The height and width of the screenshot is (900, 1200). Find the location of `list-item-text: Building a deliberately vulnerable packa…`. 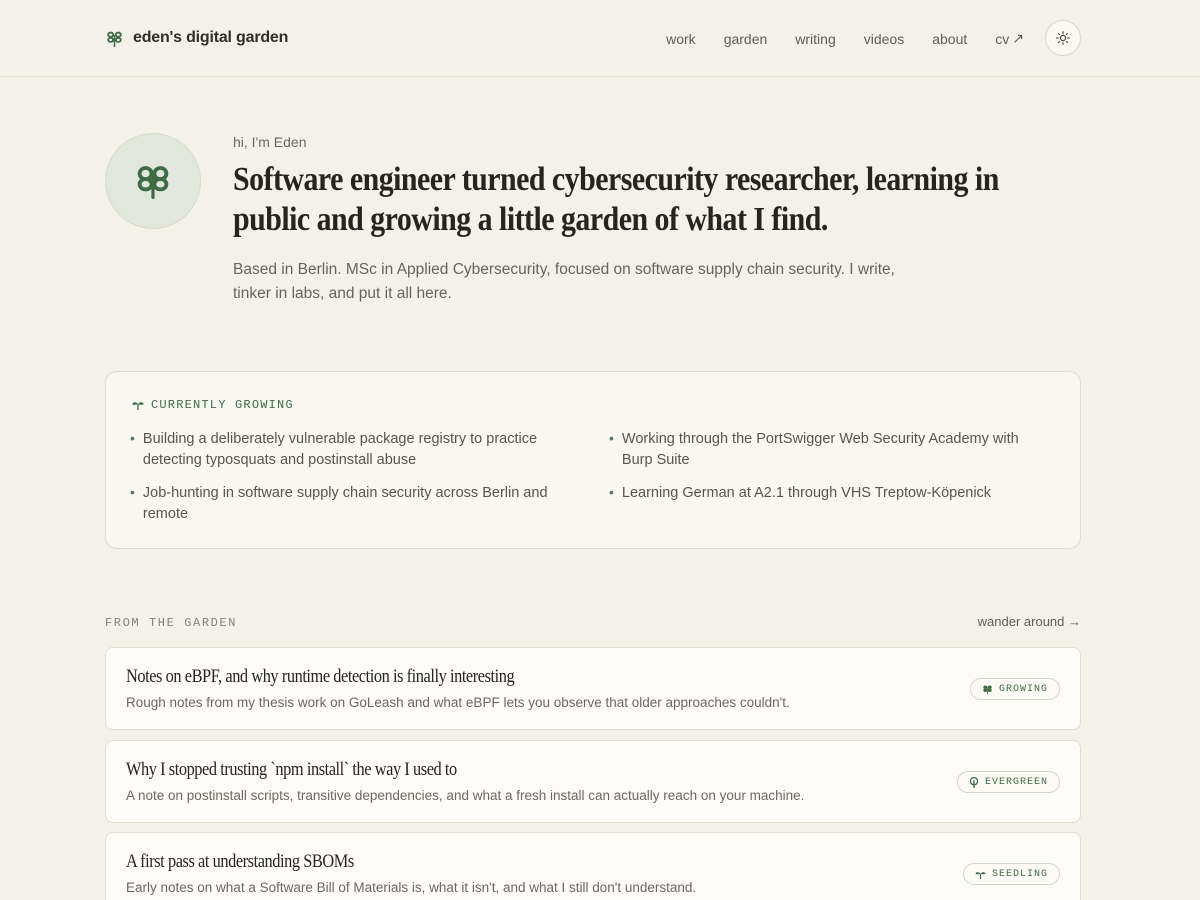

list-item-text: Building a deliberately vulnerable packa… is located at coordinates (340, 449).